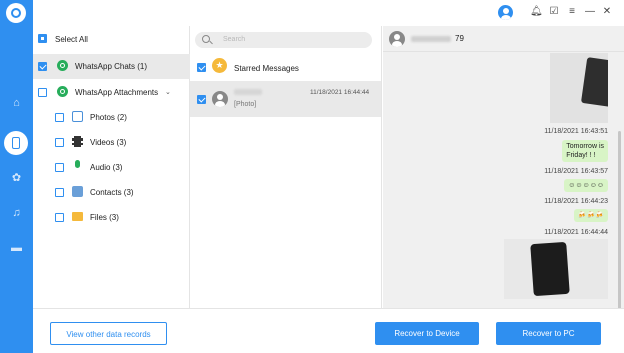 The width and height of the screenshot is (624, 353). I want to click on search-icon, so click(206, 39).